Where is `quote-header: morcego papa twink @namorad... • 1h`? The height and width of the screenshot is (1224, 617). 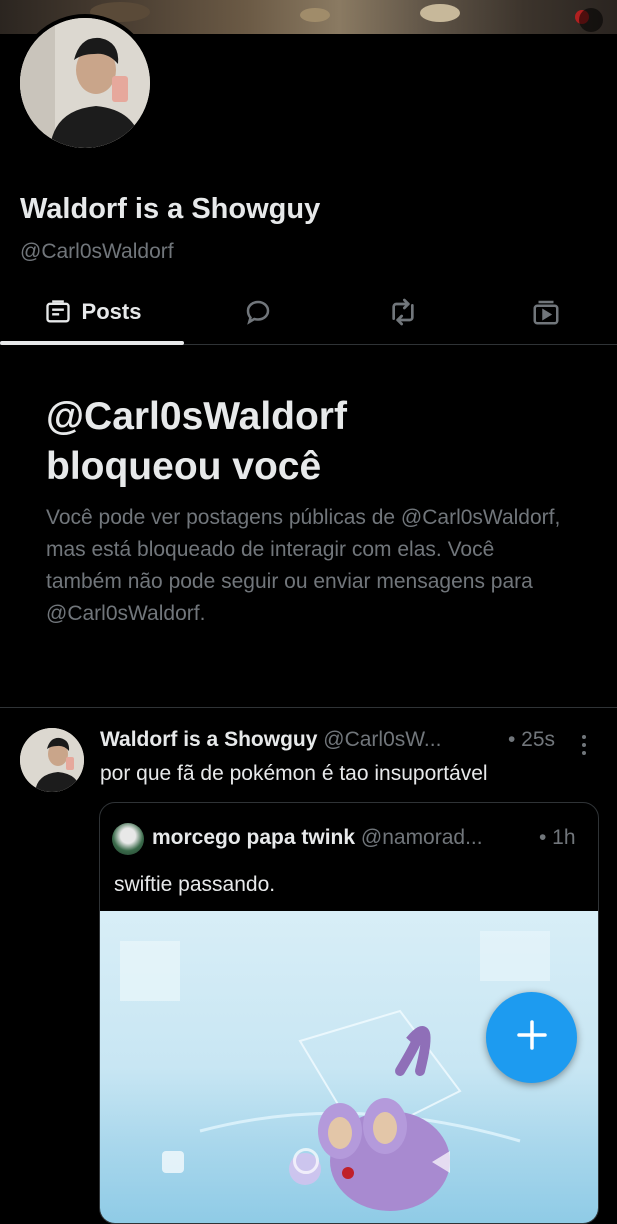
quote-header: morcego papa twink @namorad... • 1h is located at coordinates (364, 838).